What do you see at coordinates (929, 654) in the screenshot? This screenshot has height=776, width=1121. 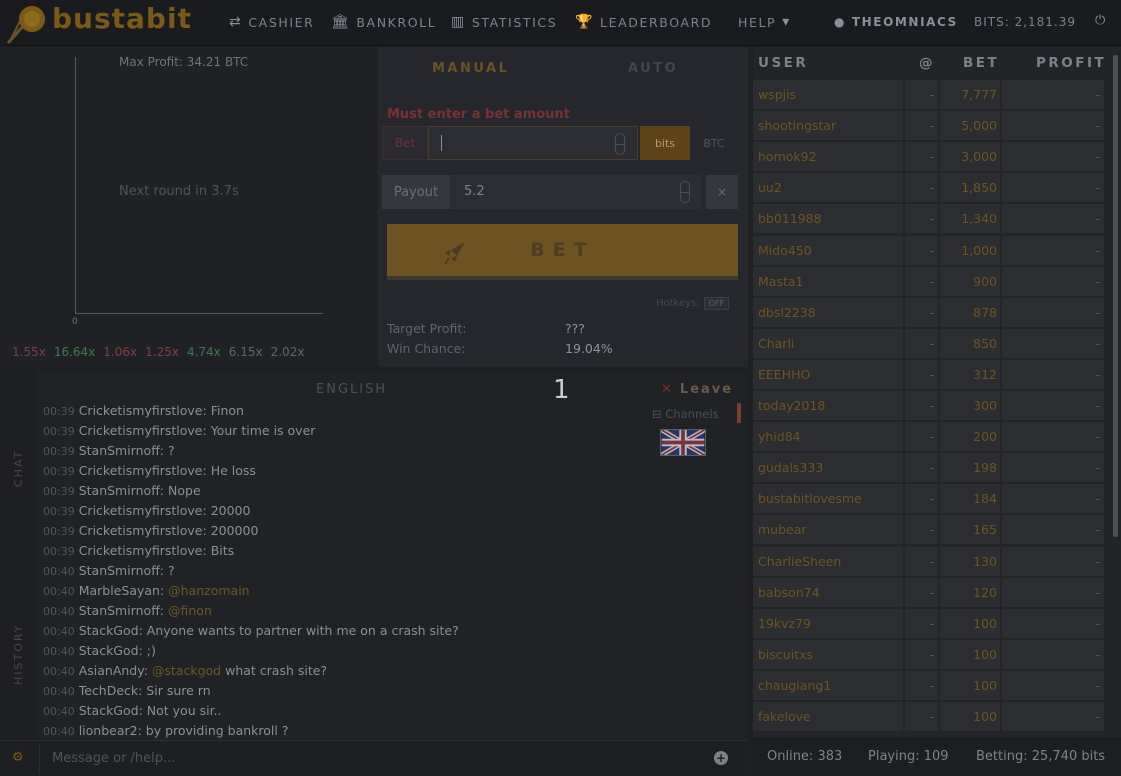 I see `player-row: biscuitxs -100-` at bounding box center [929, 654].